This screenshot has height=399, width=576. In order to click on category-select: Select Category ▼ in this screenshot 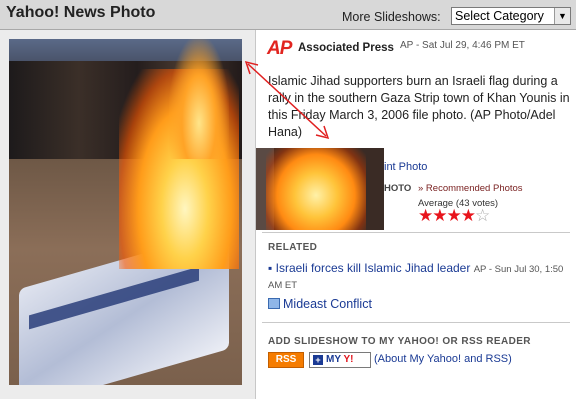, I will do `click(511, 16)`.